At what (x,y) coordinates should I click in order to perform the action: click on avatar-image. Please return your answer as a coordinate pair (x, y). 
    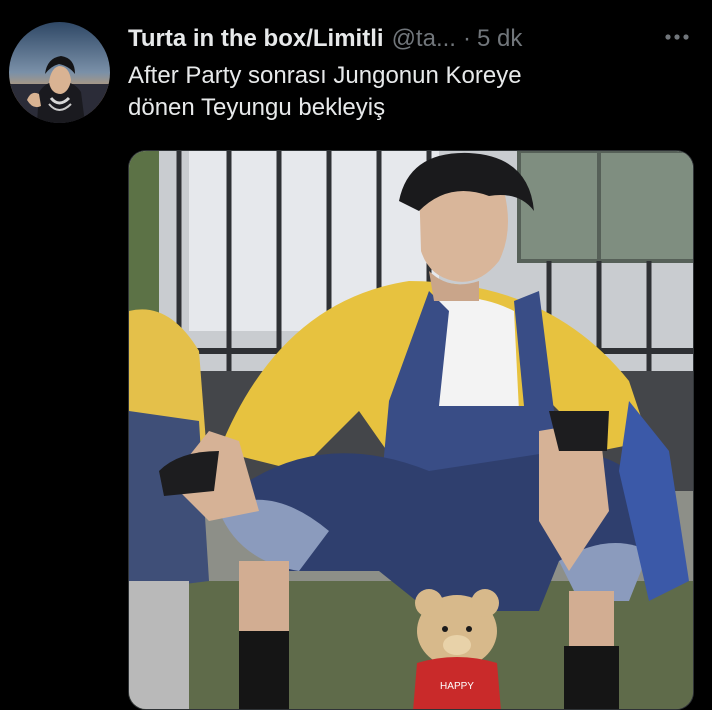
    Looking at the image, I should click on (59, 72).